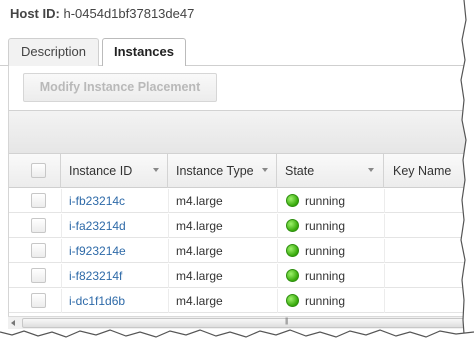 The image size is (474, 348). What do you see at coordinates (97, 226) in the screenshot?
I see `instance-id-link: i-fa23214d` at bounding box center [97, 226].